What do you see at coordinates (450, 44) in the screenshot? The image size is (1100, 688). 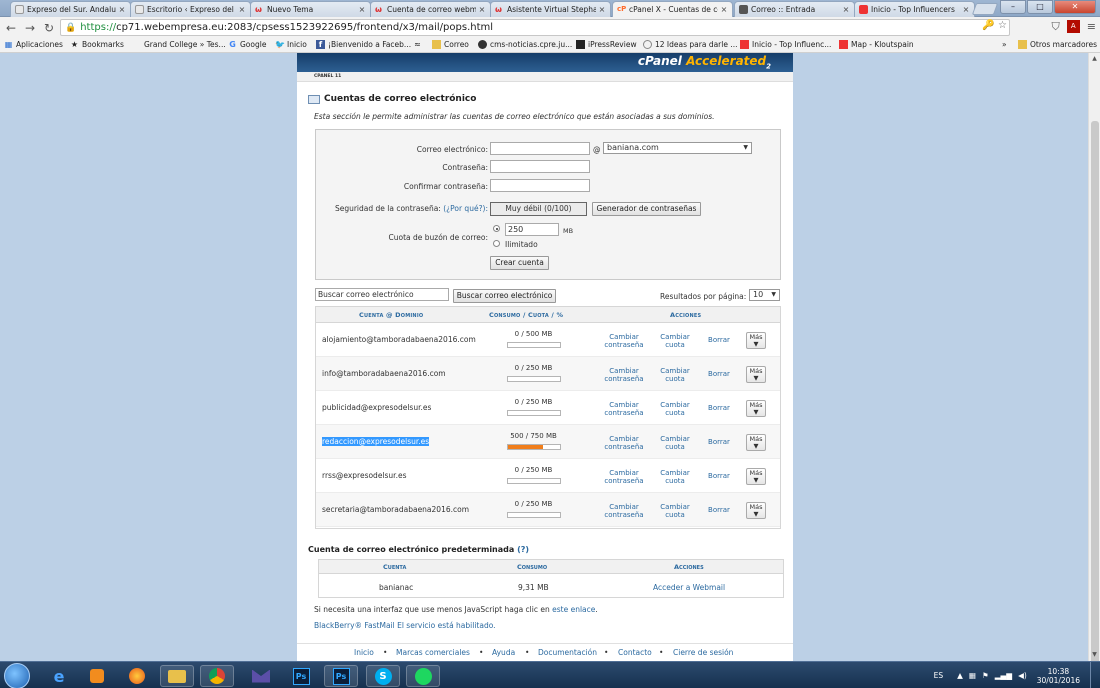 I see `bookmark-correo: Correo` at bounding box center [450, 44].